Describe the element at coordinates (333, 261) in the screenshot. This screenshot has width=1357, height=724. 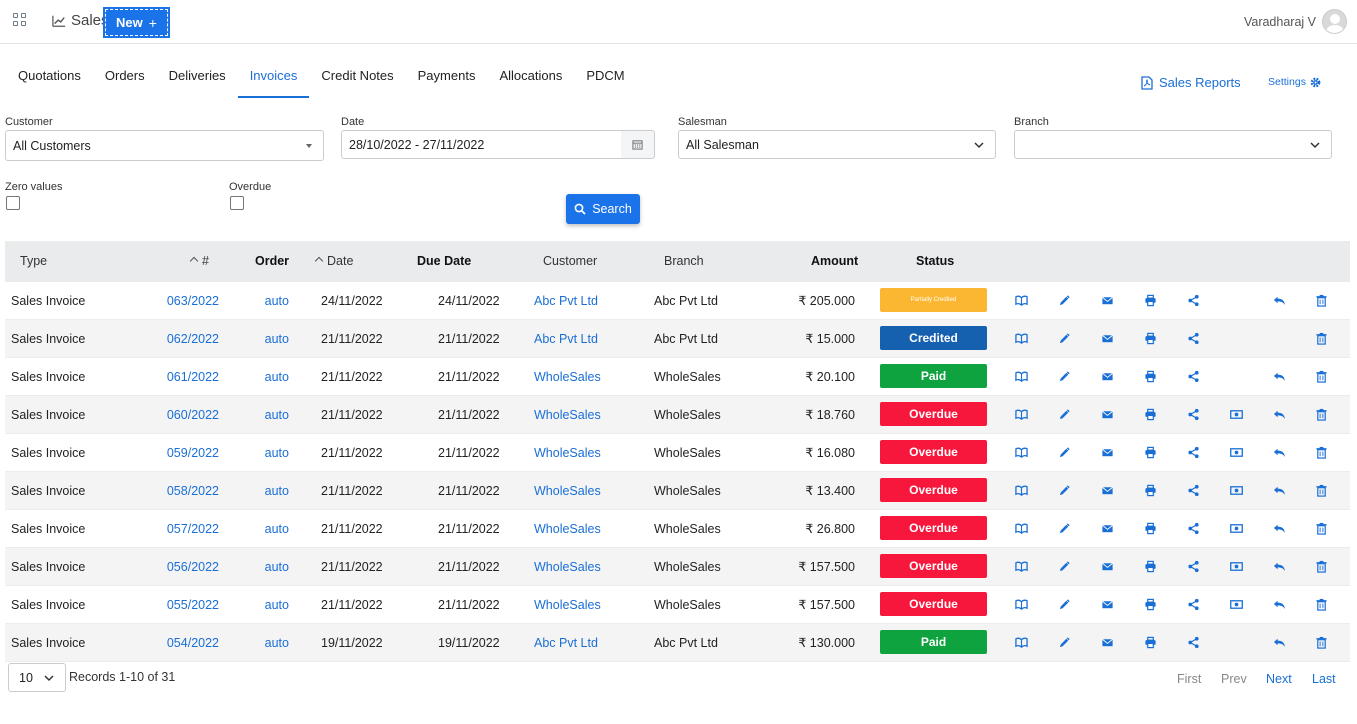
I see `header-date: Date` at that location.